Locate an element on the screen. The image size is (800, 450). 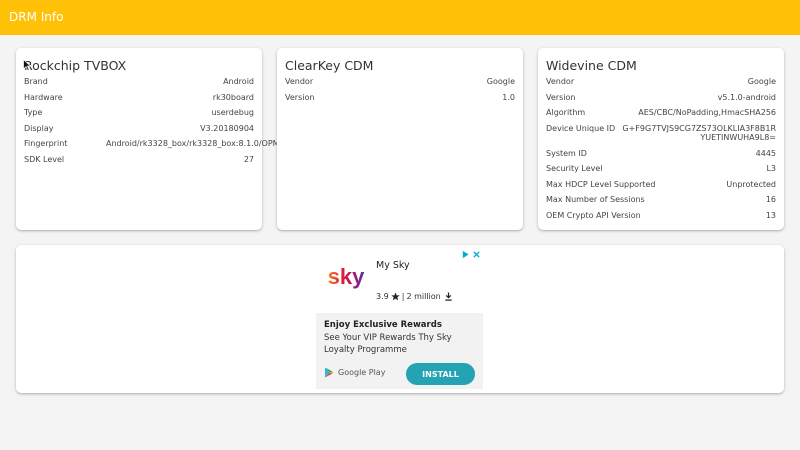
widevine-row-max-hdcp: Max HDCP Level Supported Unprotected is located at coordinates (661, 185).